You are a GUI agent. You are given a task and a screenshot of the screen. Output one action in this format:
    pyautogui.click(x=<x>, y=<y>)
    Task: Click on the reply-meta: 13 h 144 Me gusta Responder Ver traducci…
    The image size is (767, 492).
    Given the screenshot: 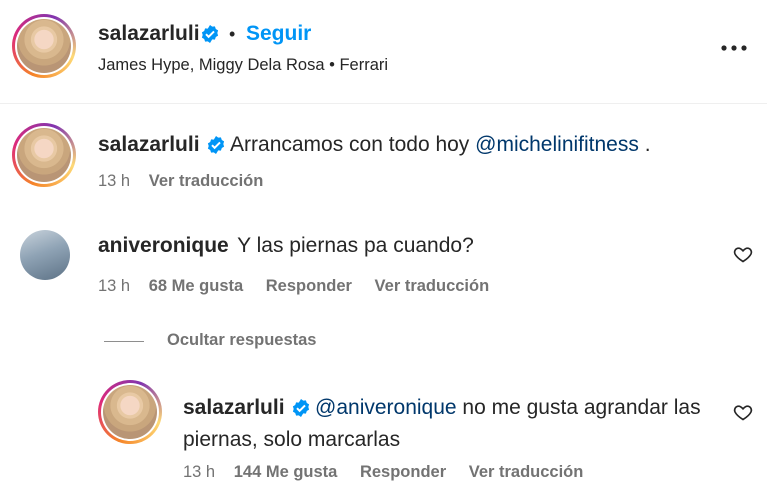 What is the action you would take?
    pyautogui.click(x=383, y=472)
    